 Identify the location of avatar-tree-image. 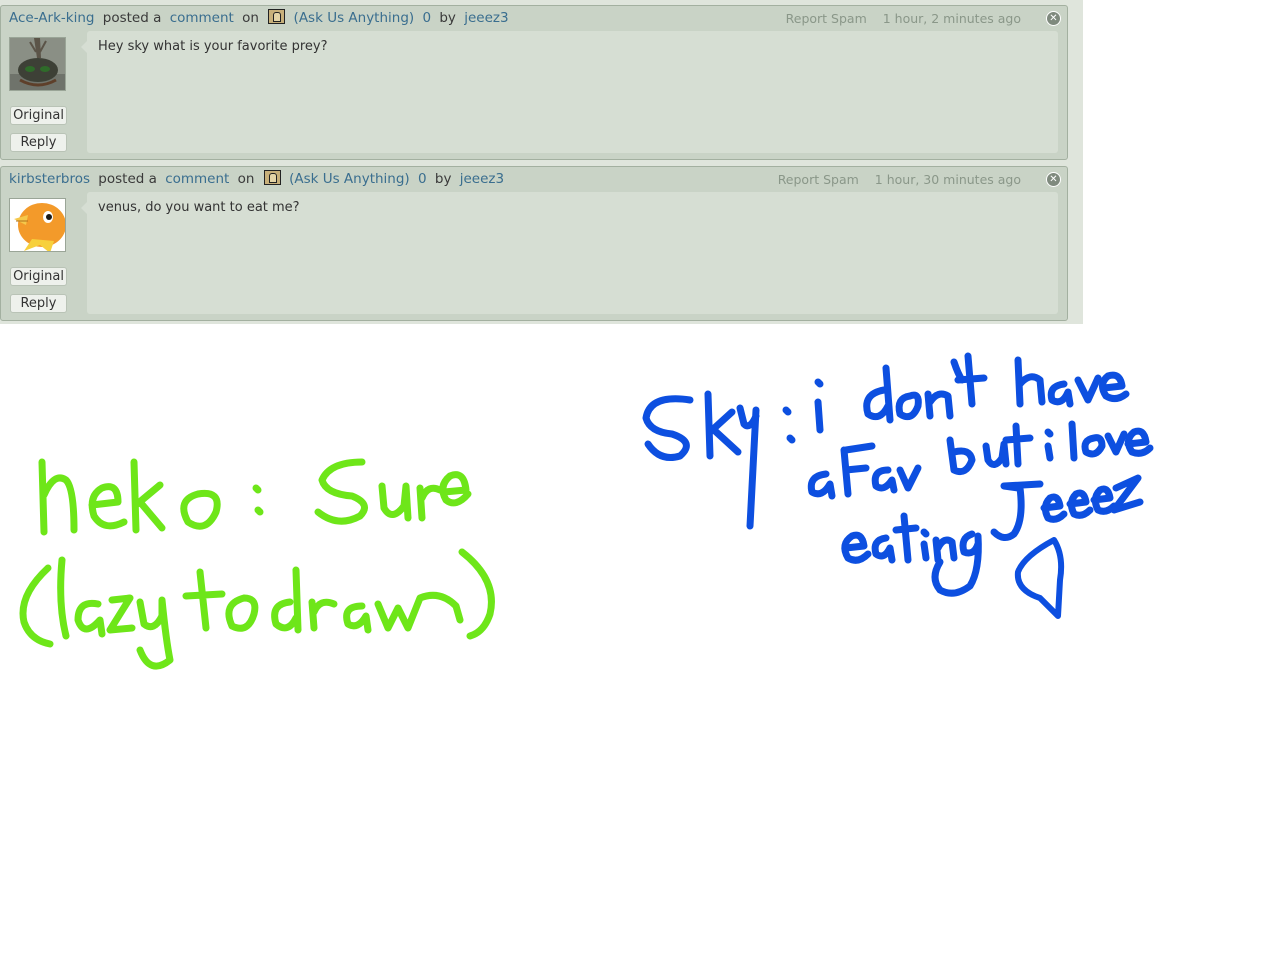
(37, 64).